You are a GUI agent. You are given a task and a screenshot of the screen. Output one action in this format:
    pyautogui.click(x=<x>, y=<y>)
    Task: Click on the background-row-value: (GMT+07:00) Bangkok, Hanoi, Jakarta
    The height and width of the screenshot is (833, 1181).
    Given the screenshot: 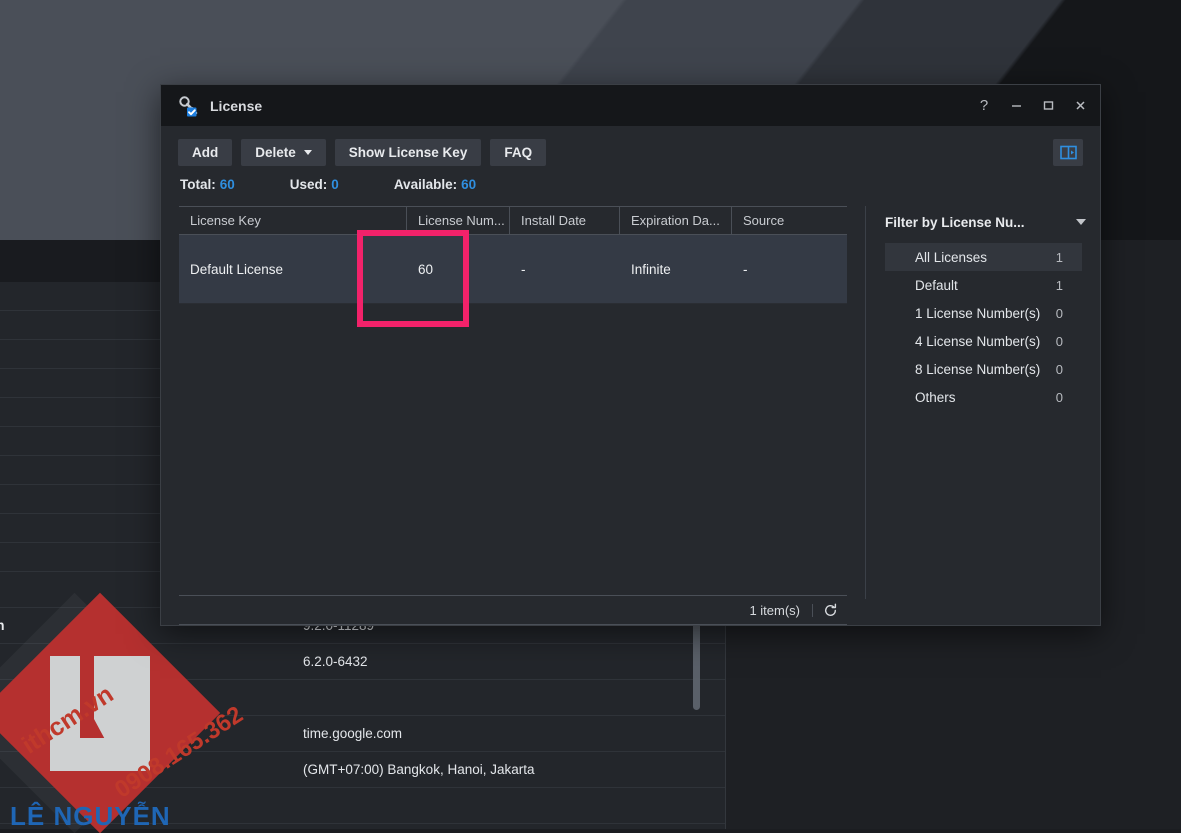 What is the action you would take?
    pyautogui.click(x=418, y=769)
    